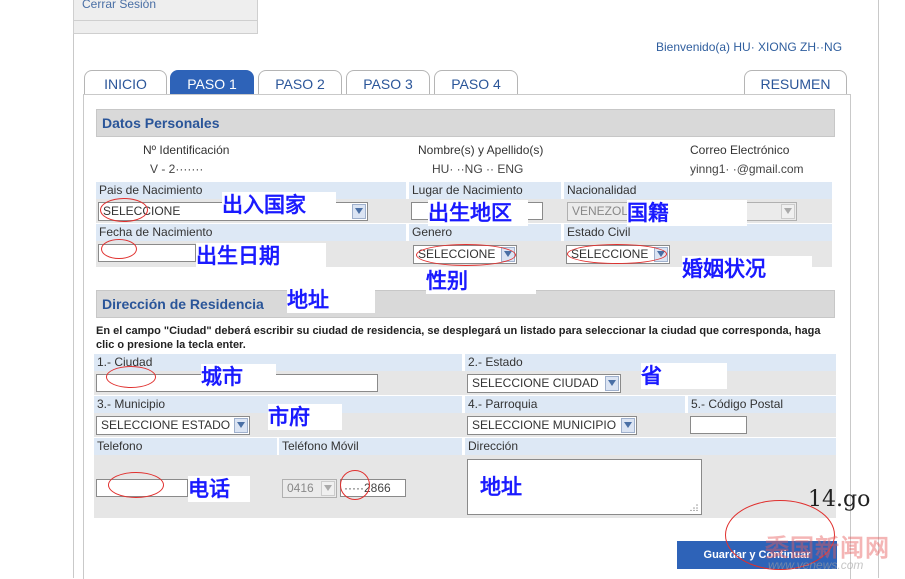 The width and height of the screenshot is (905, 579). I want to click on postal-code-input, so click(718, 425).